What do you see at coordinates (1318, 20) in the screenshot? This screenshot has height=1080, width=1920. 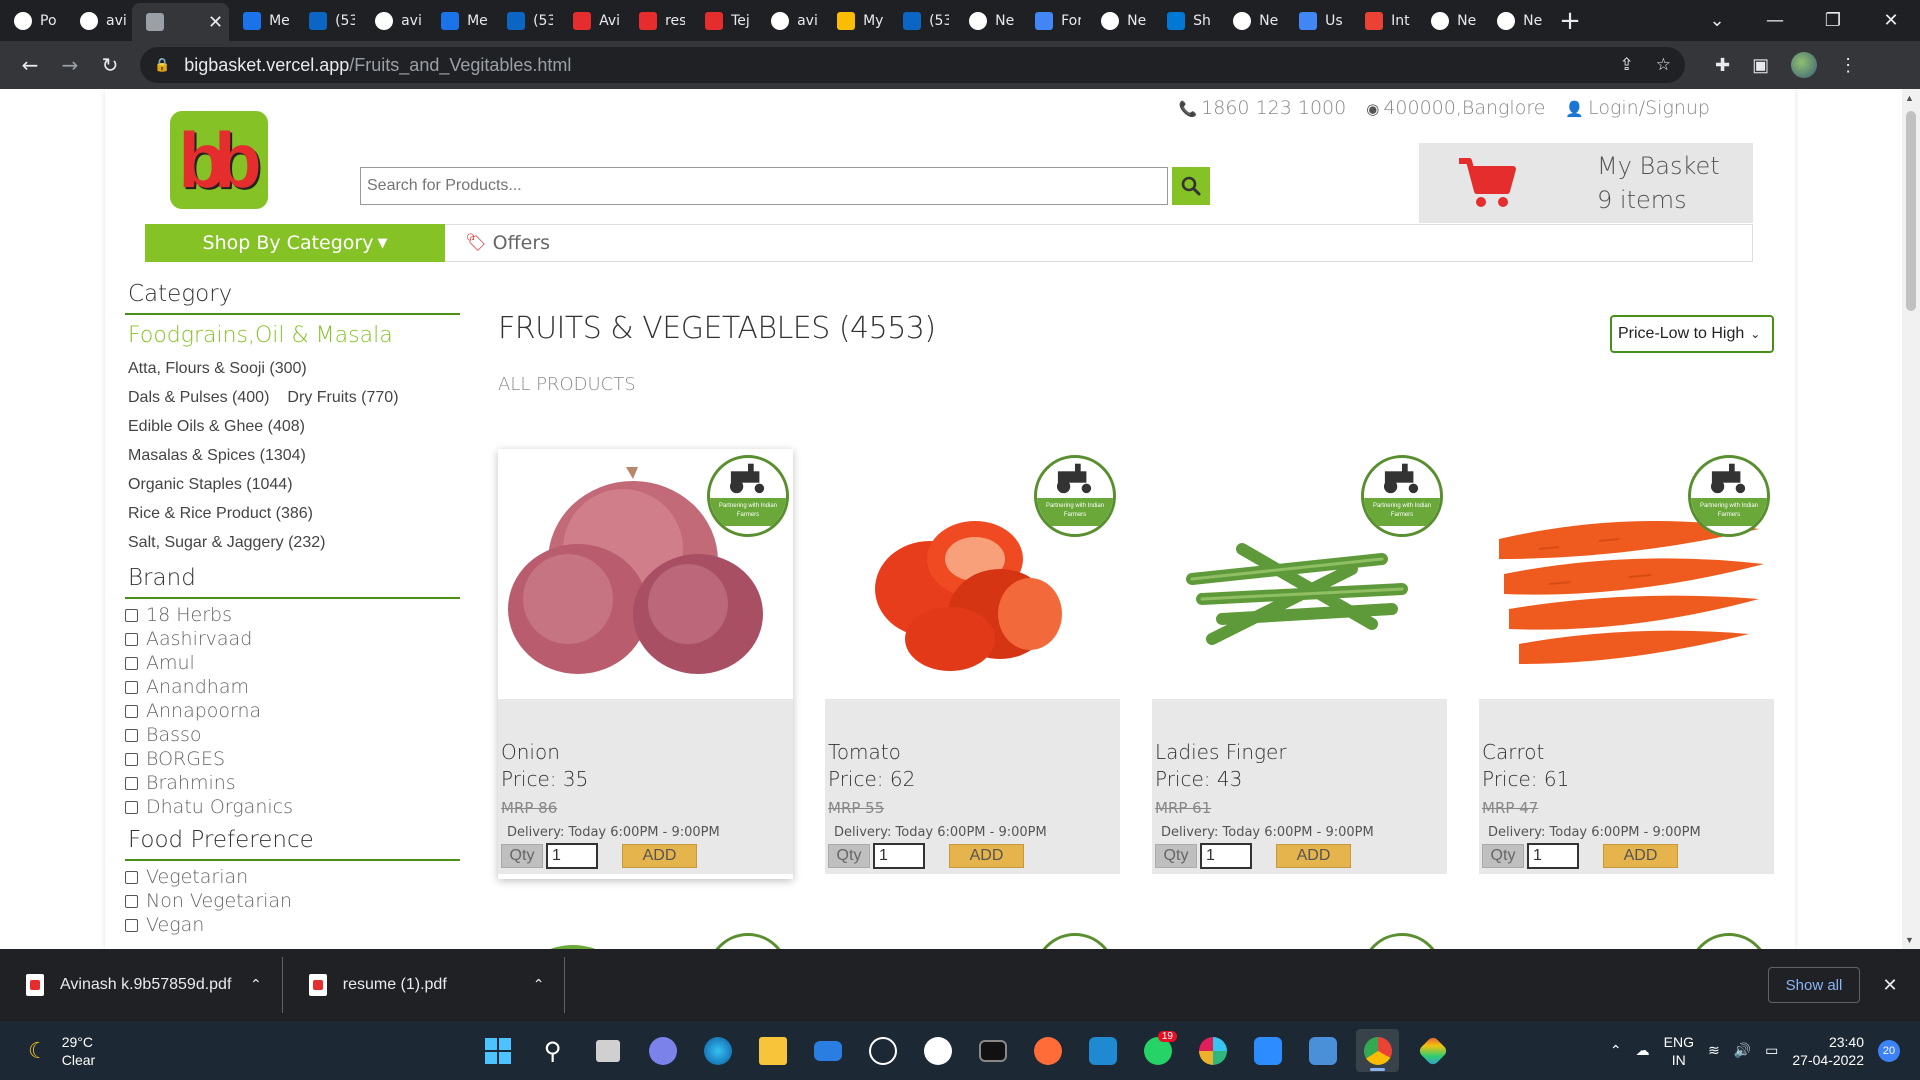 I see `browser-tab: Us` at bounding box center [1318, 20].